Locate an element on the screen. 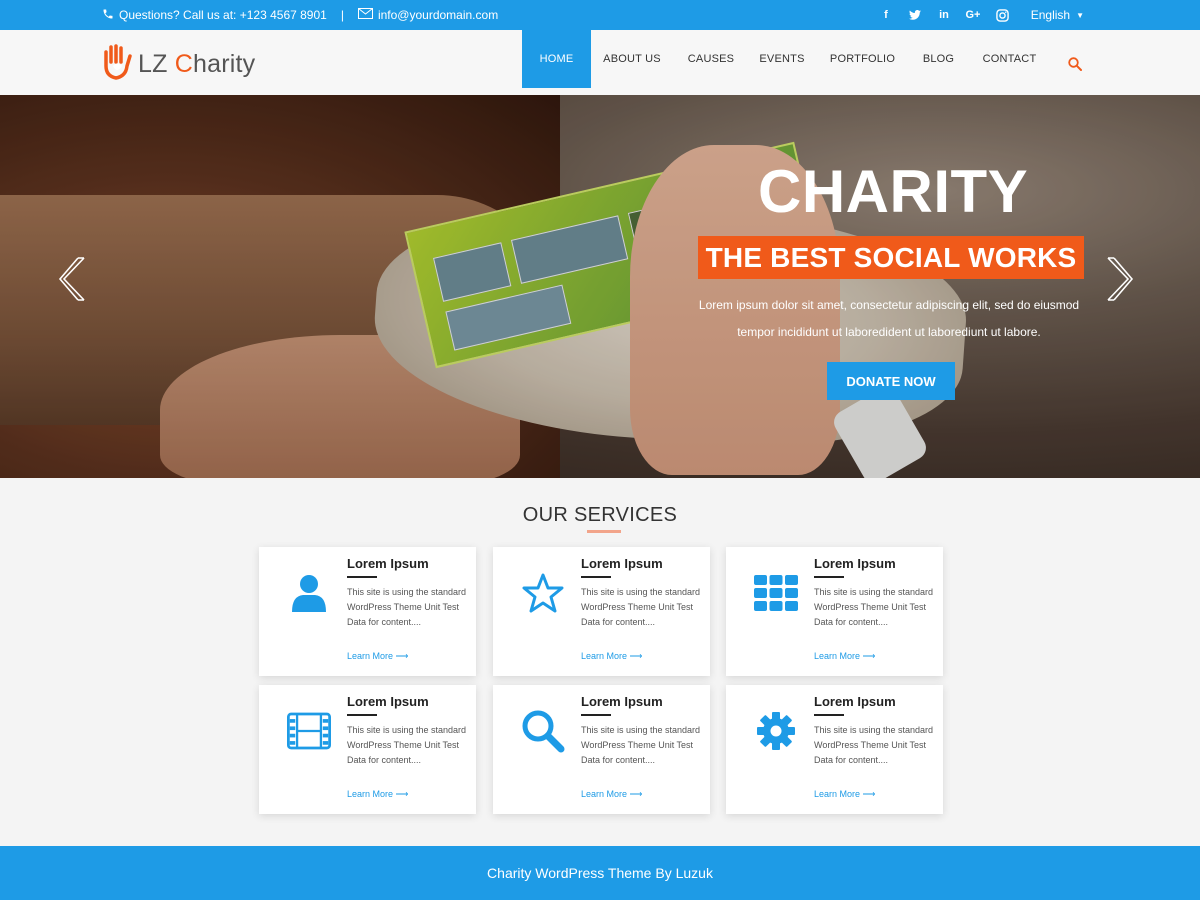 Image resolution: width=1200 pixels, height=900 pixels. phone-info: Questions? Call us at: +123 4567 8901 is located at coordinates (214, 15).